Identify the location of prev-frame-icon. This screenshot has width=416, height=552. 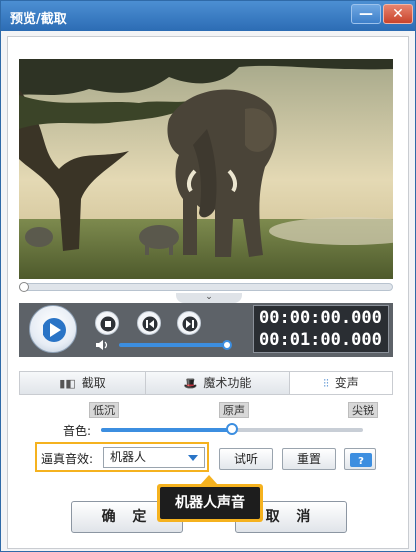
(150, 324).